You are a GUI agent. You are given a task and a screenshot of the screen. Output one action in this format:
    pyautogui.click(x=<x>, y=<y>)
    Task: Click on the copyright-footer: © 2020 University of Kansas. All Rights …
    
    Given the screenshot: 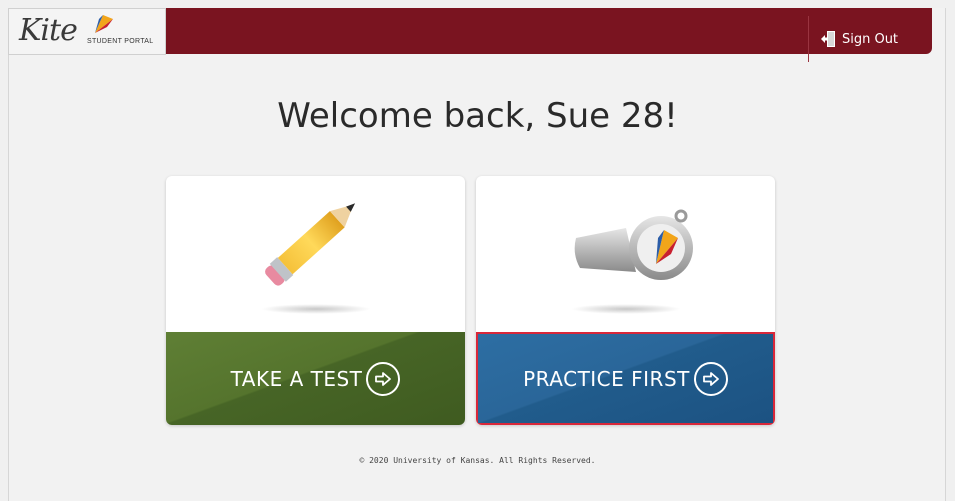 What is the action you would take?
    pyautogui.click(x=477, y=460)
    